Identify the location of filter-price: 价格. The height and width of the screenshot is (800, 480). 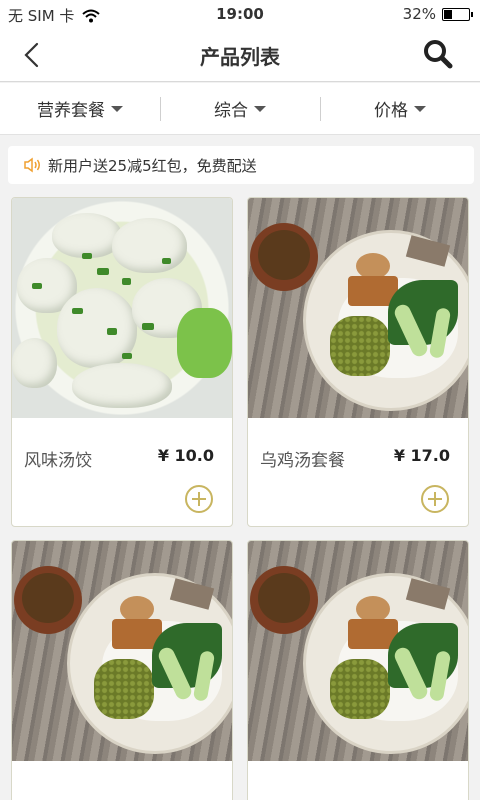
(400, 108).